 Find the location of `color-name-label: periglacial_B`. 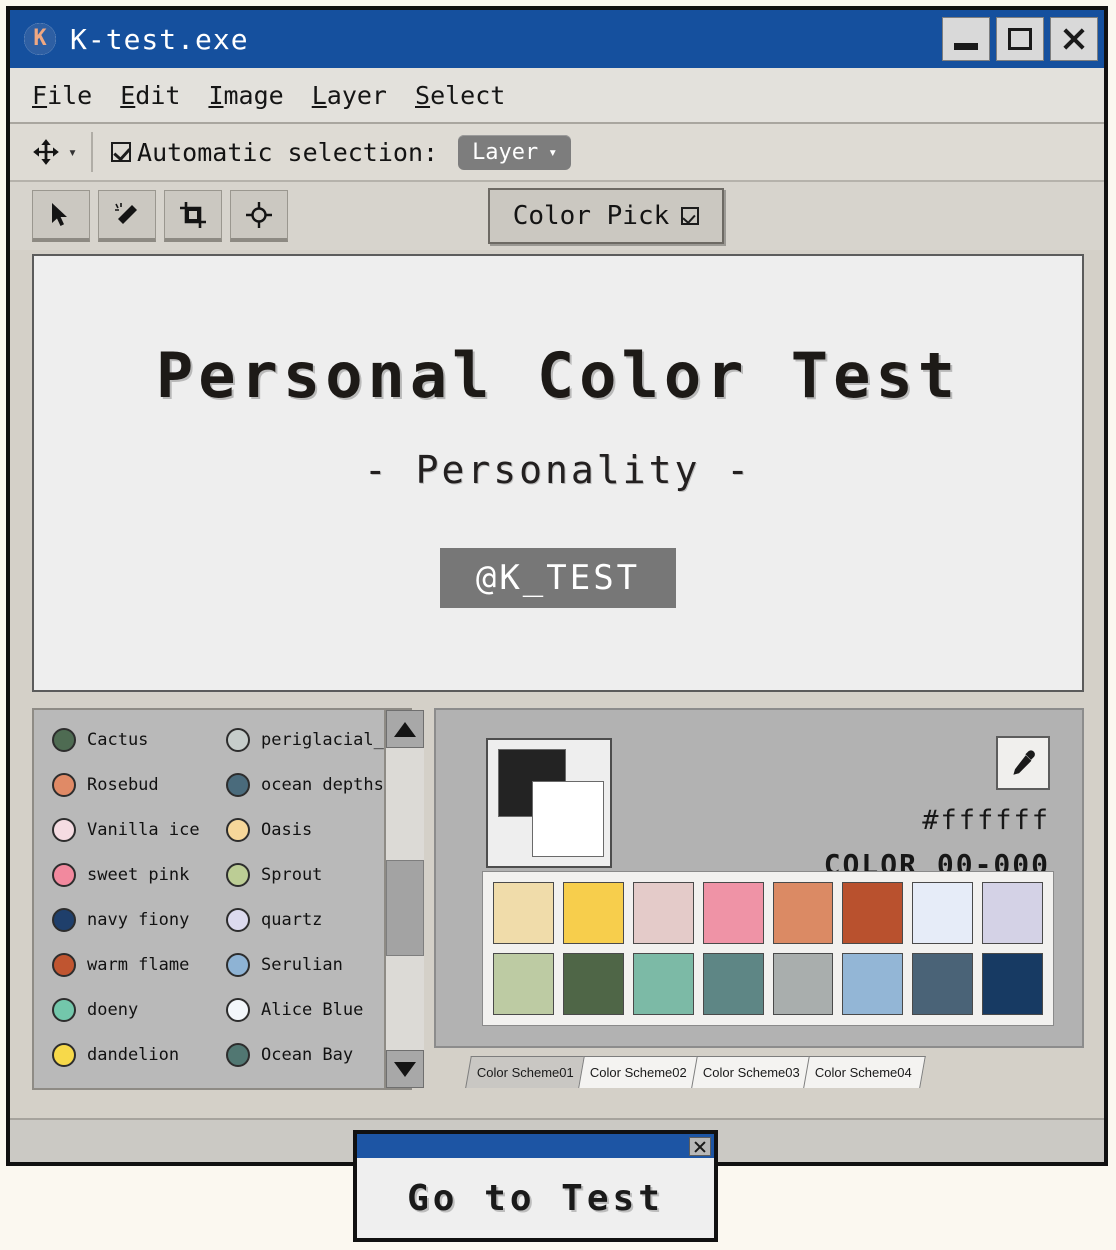

color-name-label: periglacial_B is located at coordinates (328, 740).